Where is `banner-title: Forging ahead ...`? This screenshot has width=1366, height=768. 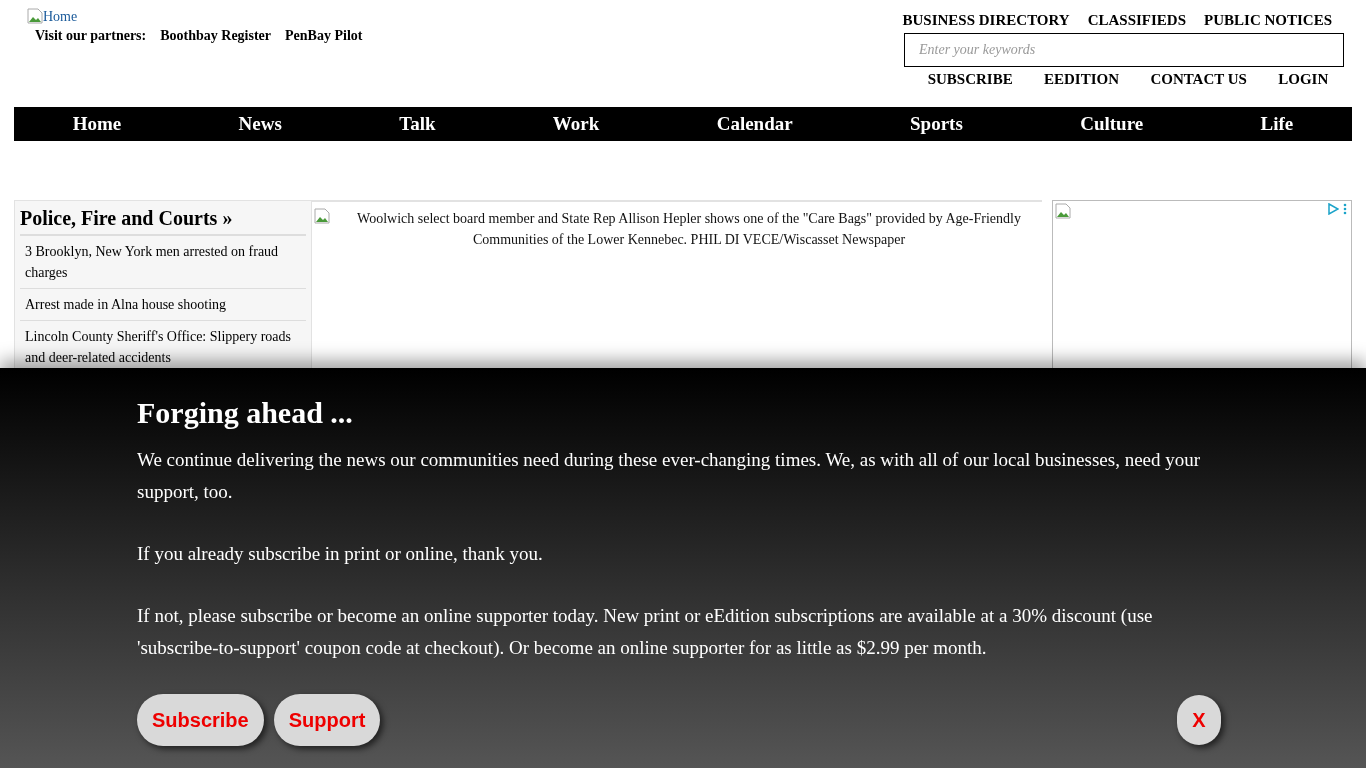 banner-title: Forging ahead ... is located at coordinates (245, 413).